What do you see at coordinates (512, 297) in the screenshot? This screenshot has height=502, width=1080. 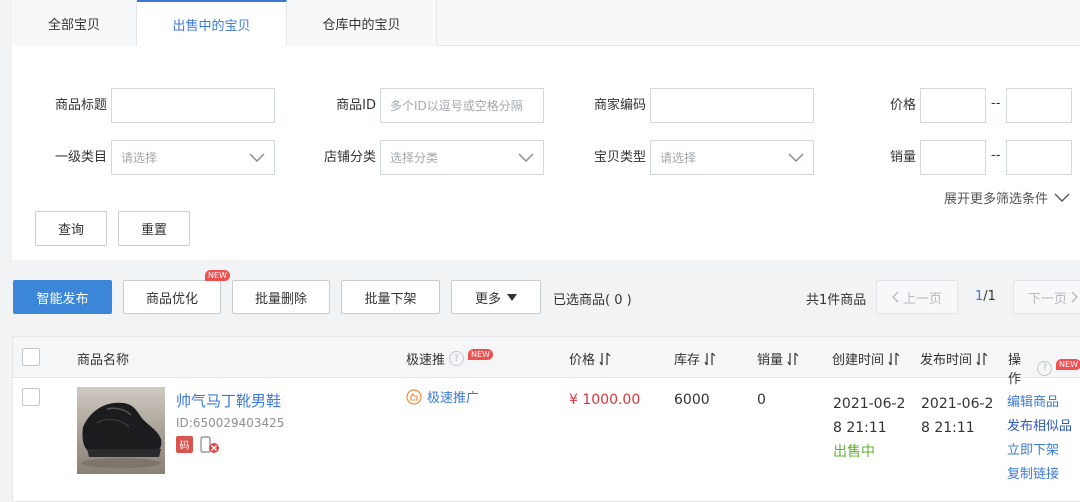 I see `caret-down-icon` at bounding box center [512, 297].